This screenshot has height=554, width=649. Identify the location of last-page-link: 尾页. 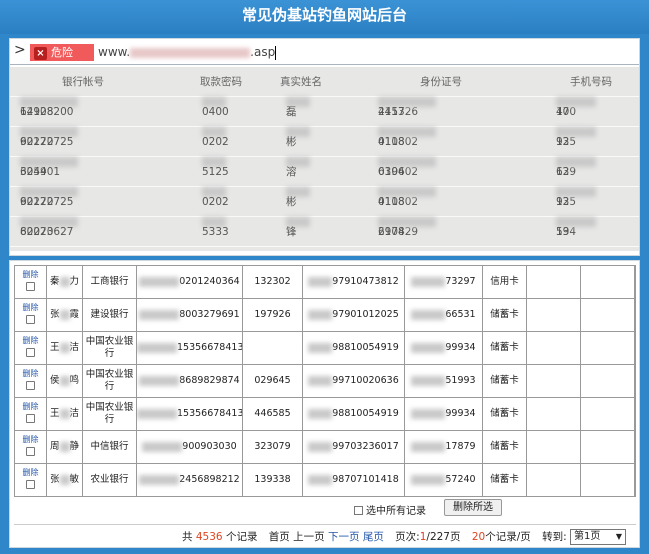
(373, 537).